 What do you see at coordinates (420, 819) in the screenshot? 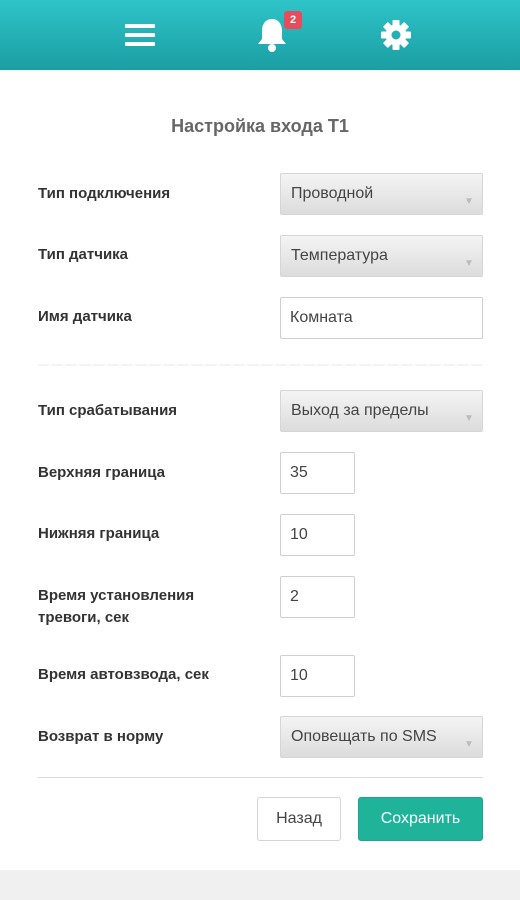
I see `save-button: Сохранить` at bounding box center [420, 819].